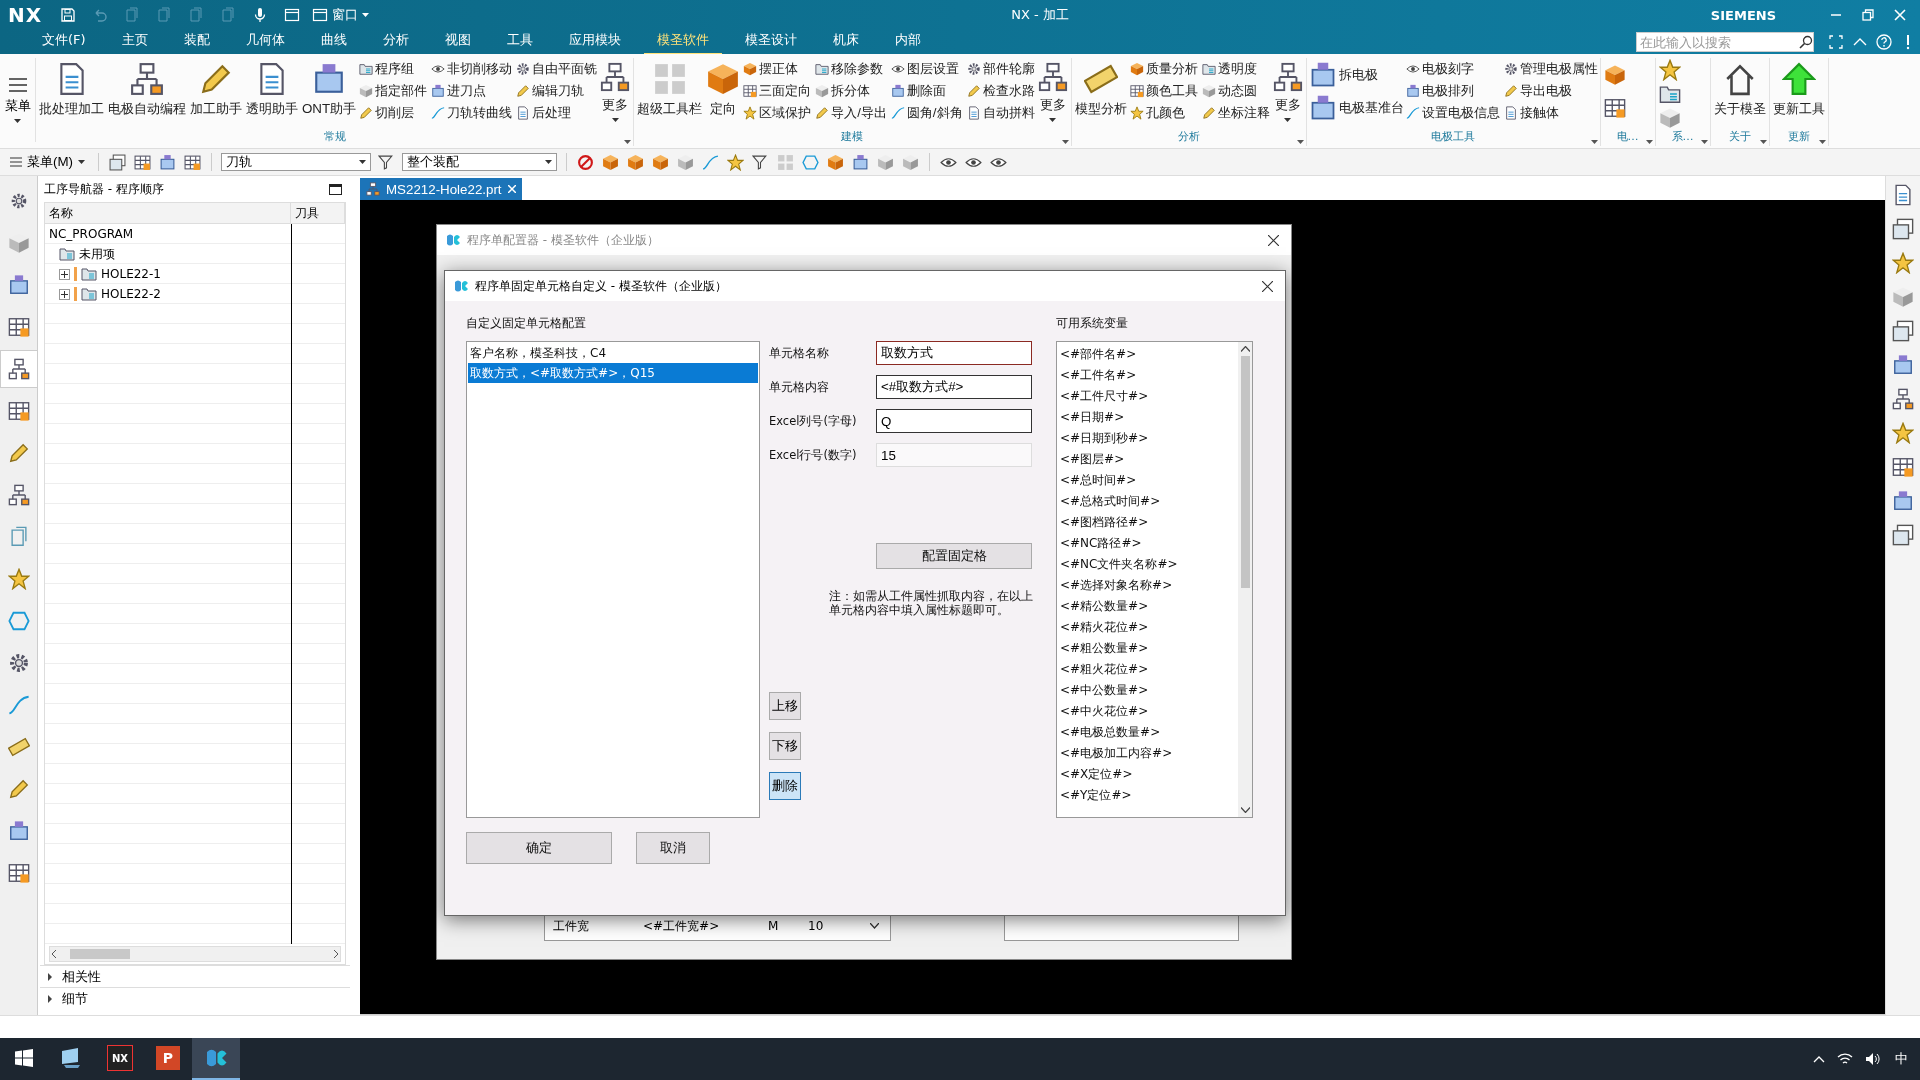 This screenshot has height=1080, width=1920. Describe the element at coordinates (472, 69) in the screenshot. I see `ribbon-button: 非切削移动` at that location.